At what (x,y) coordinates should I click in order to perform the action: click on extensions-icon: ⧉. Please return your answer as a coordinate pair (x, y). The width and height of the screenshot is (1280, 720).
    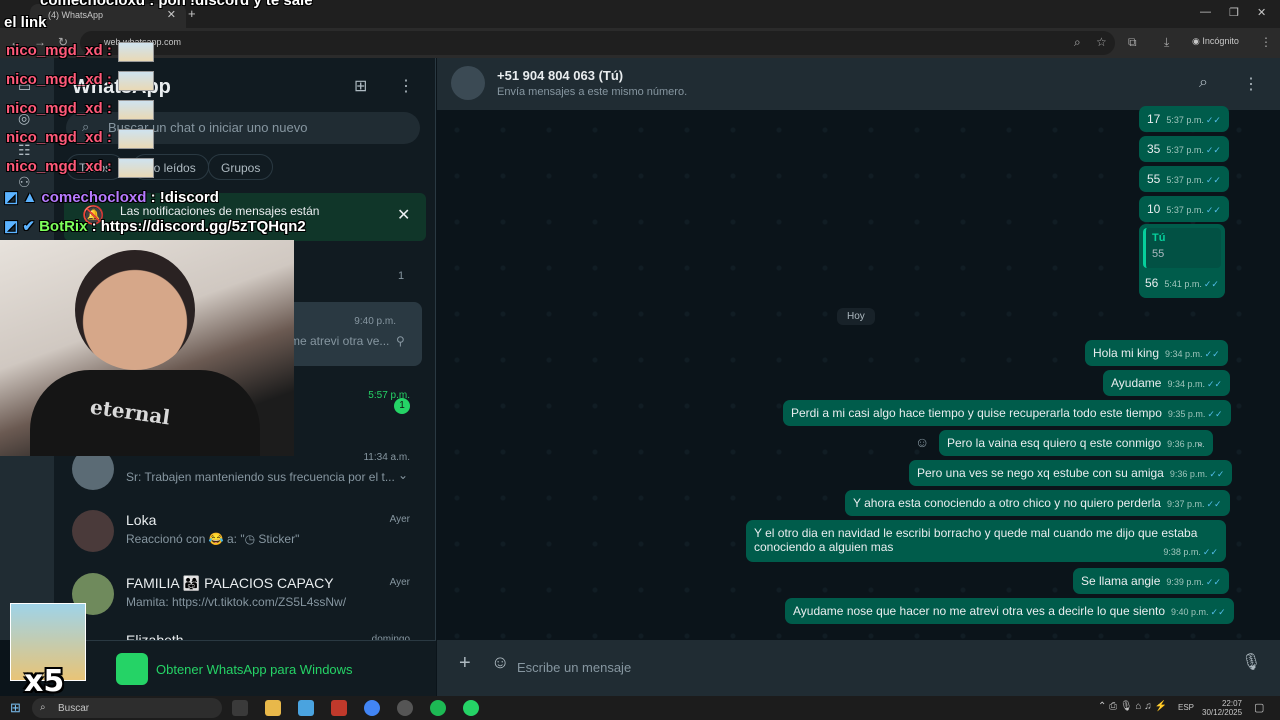
    Looking at the image, I should click on (1132, 42).